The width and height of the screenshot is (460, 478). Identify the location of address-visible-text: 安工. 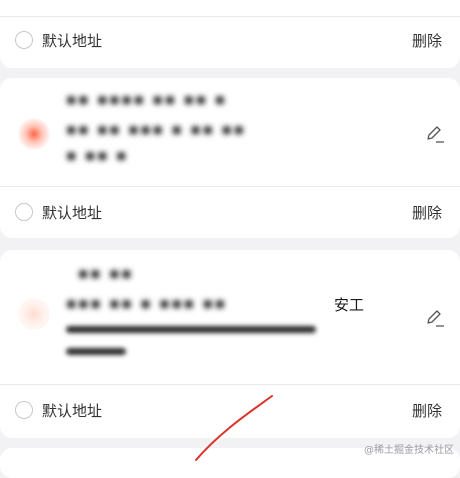
(349, 305).